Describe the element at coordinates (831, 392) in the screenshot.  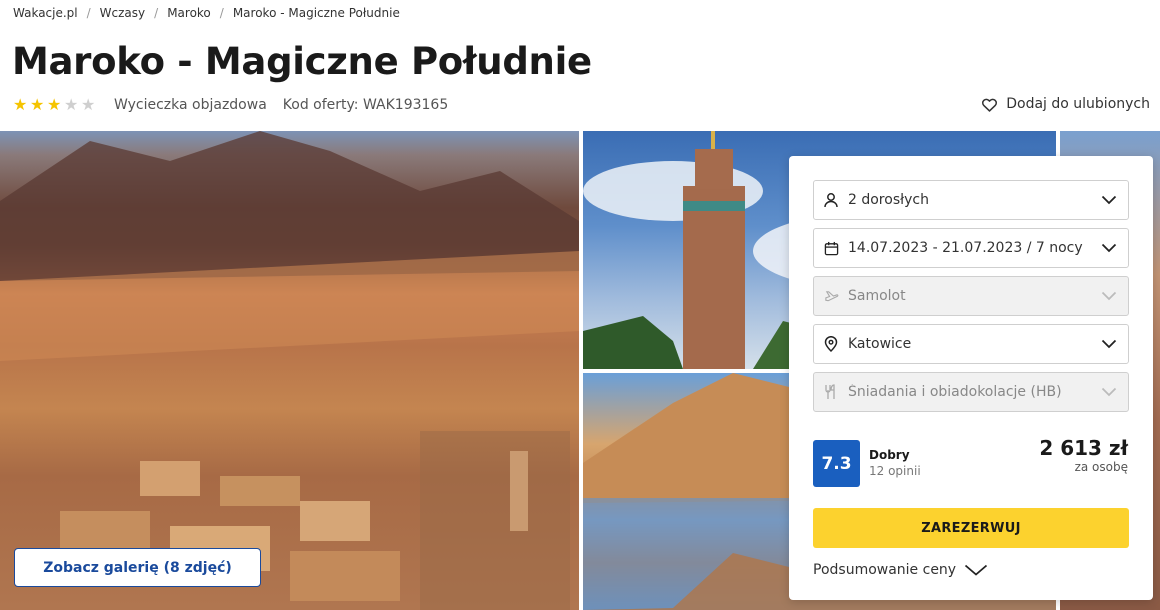
I see `cutlery-icon` at that location.